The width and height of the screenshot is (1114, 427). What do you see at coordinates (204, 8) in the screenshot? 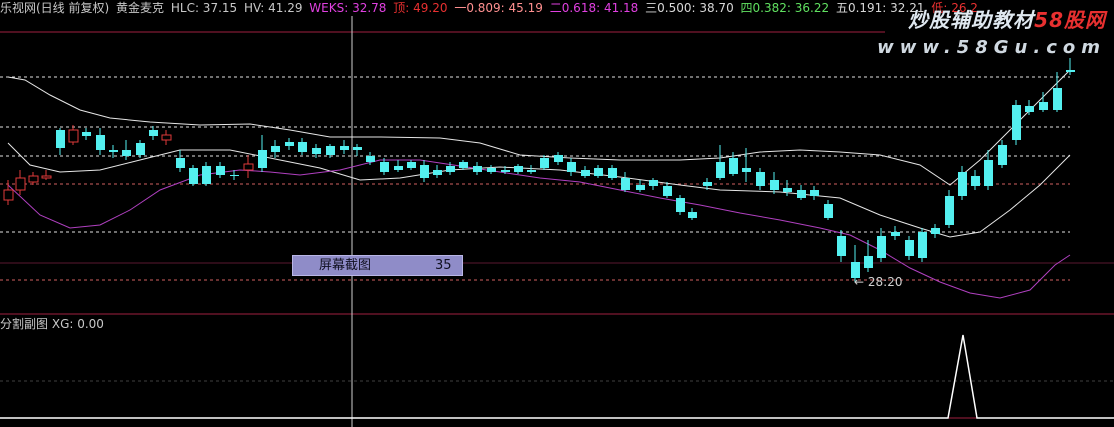
I see `hlc-value: HLC: 37.15` at bounding box center [204, 8].